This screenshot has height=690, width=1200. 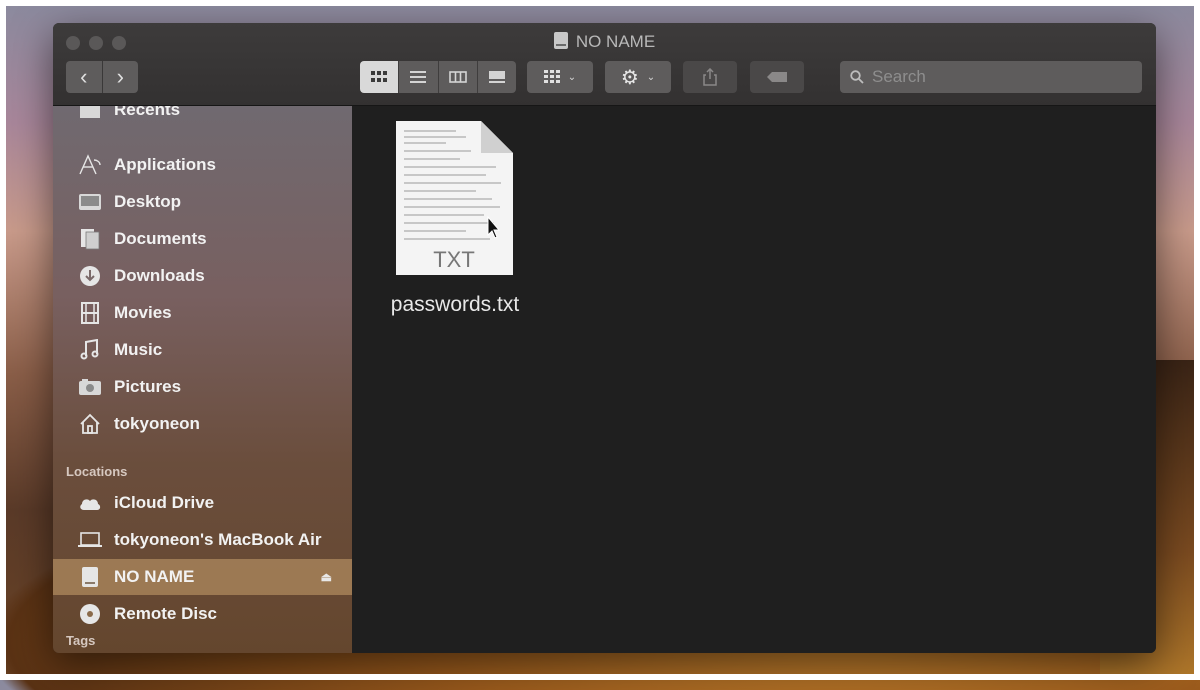 I want to click on forward-button: ›, so click(x=120, y=77).